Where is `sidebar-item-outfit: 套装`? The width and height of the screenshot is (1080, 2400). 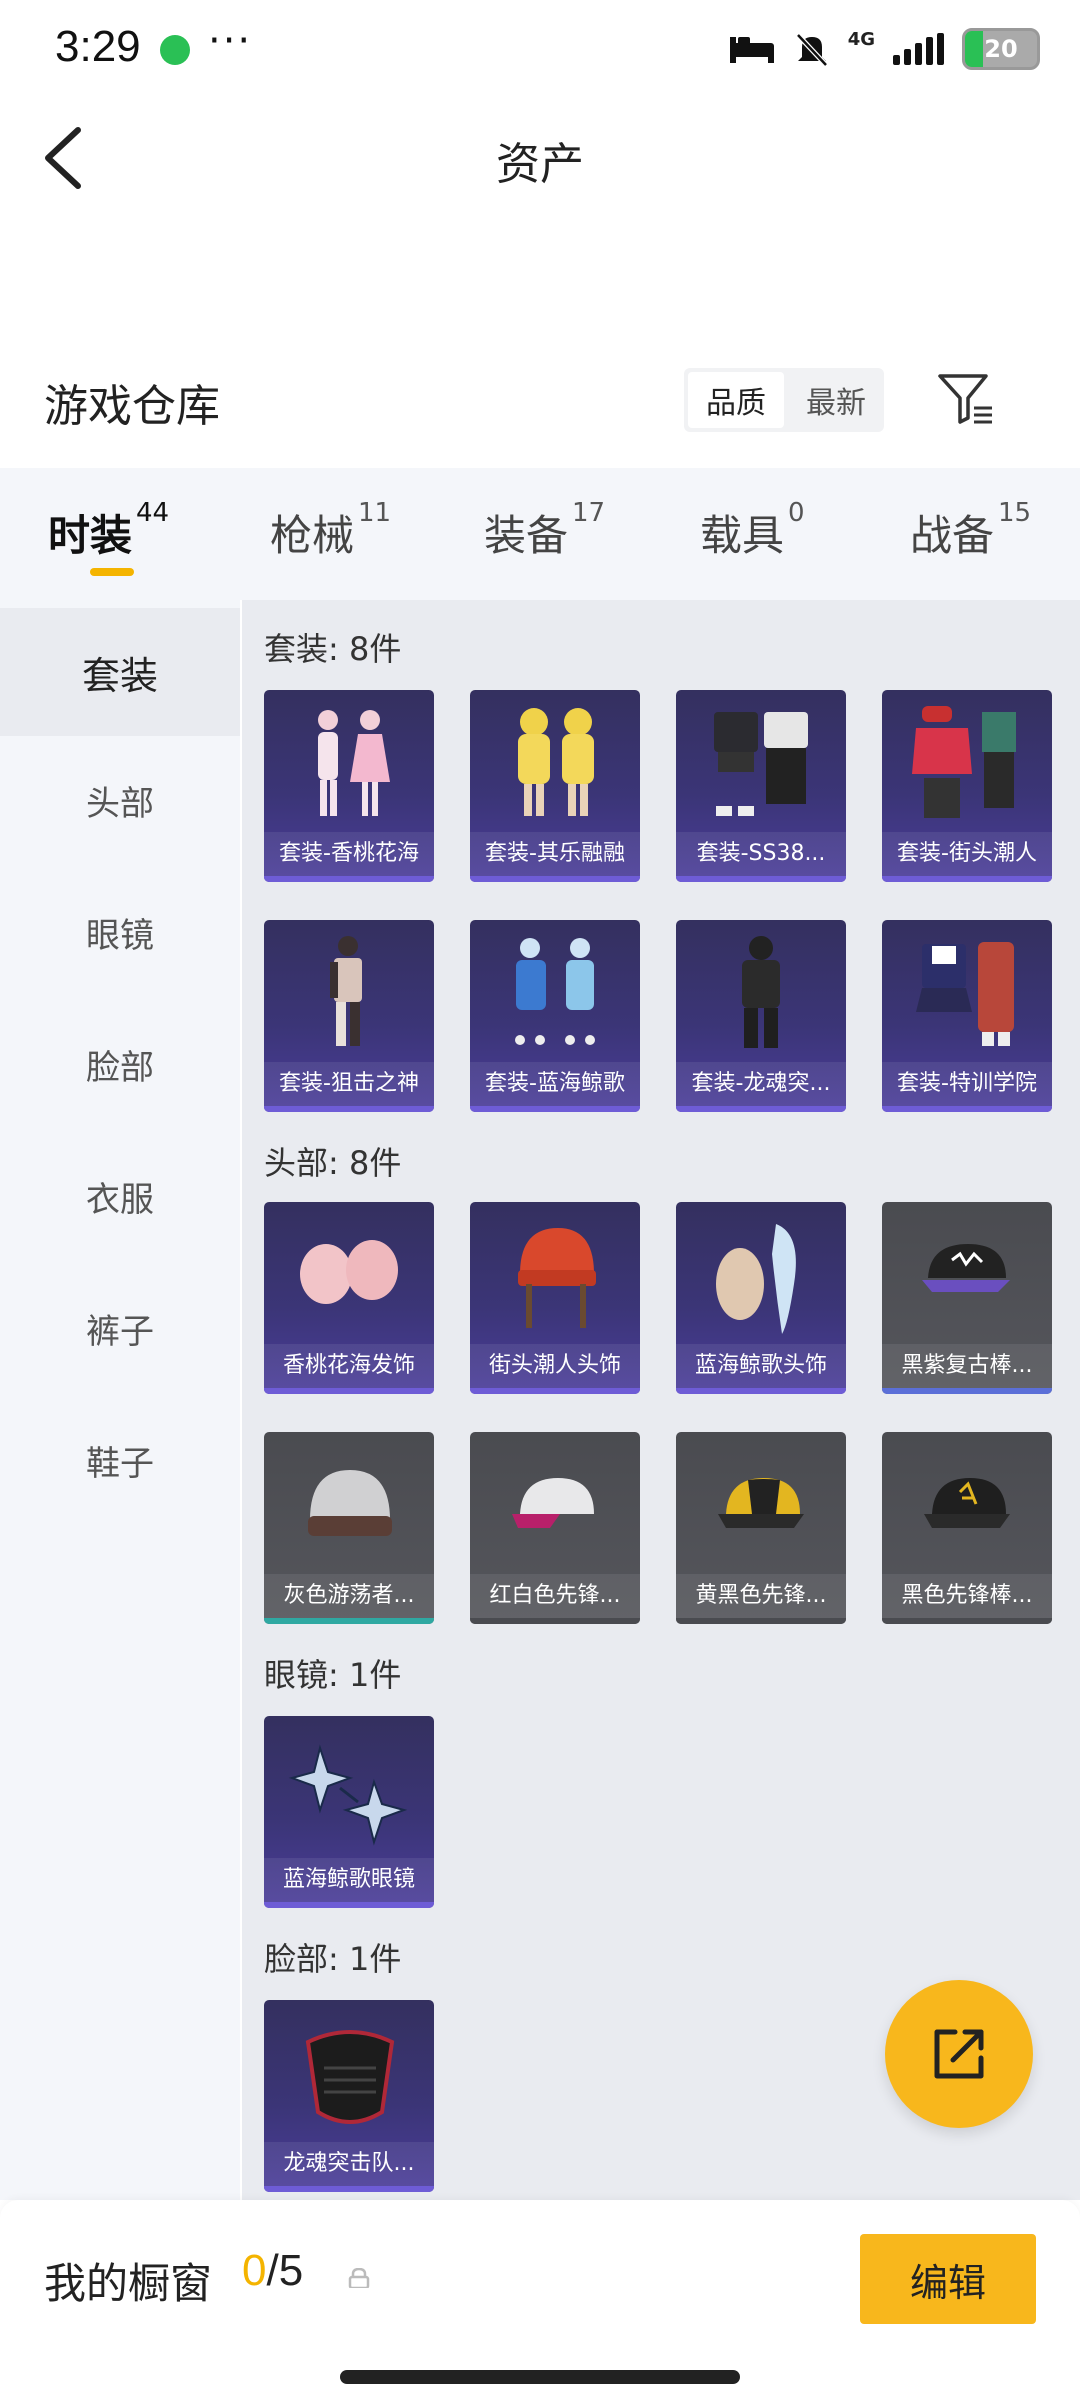 sidebar-item-outfit: 套装 is located at coordinates (120, 672).